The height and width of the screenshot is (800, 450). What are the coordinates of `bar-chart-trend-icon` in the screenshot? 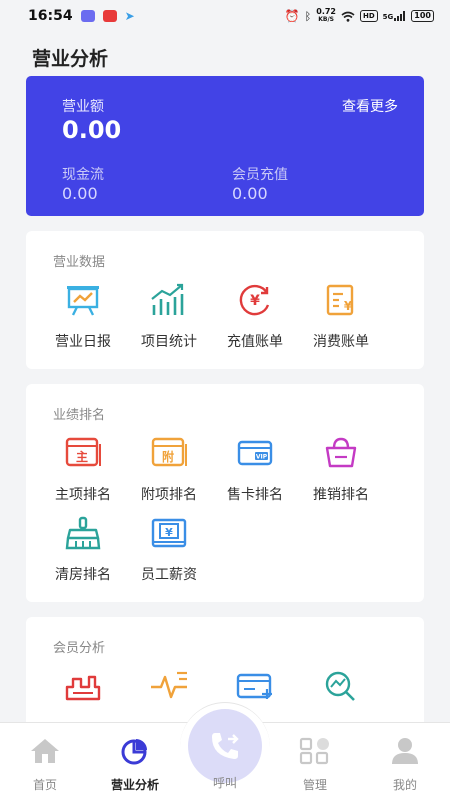 It's located at (167, 299).